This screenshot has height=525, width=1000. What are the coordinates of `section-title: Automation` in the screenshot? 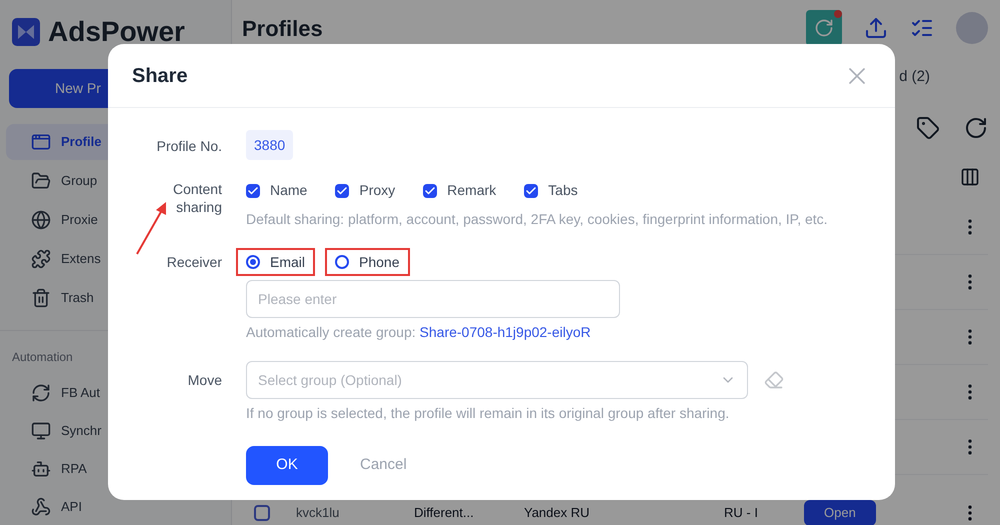 It's located at (42, 357).